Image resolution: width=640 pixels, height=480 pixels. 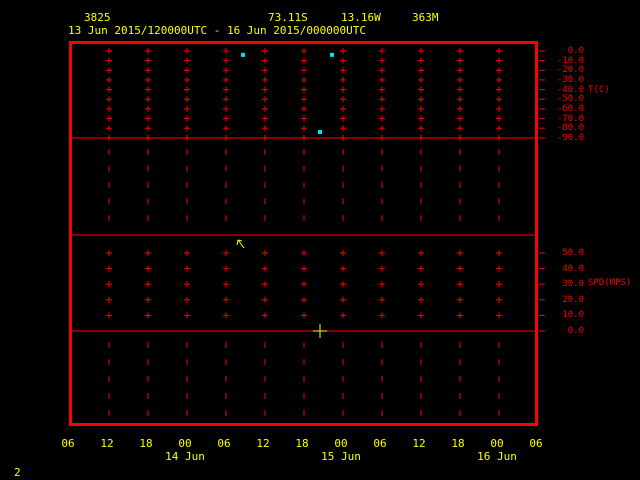 What do you see at coordinates (575, 331) in the screenshot?
I see `speed-tick-label: 0.0` at bounding box center [575, 331].